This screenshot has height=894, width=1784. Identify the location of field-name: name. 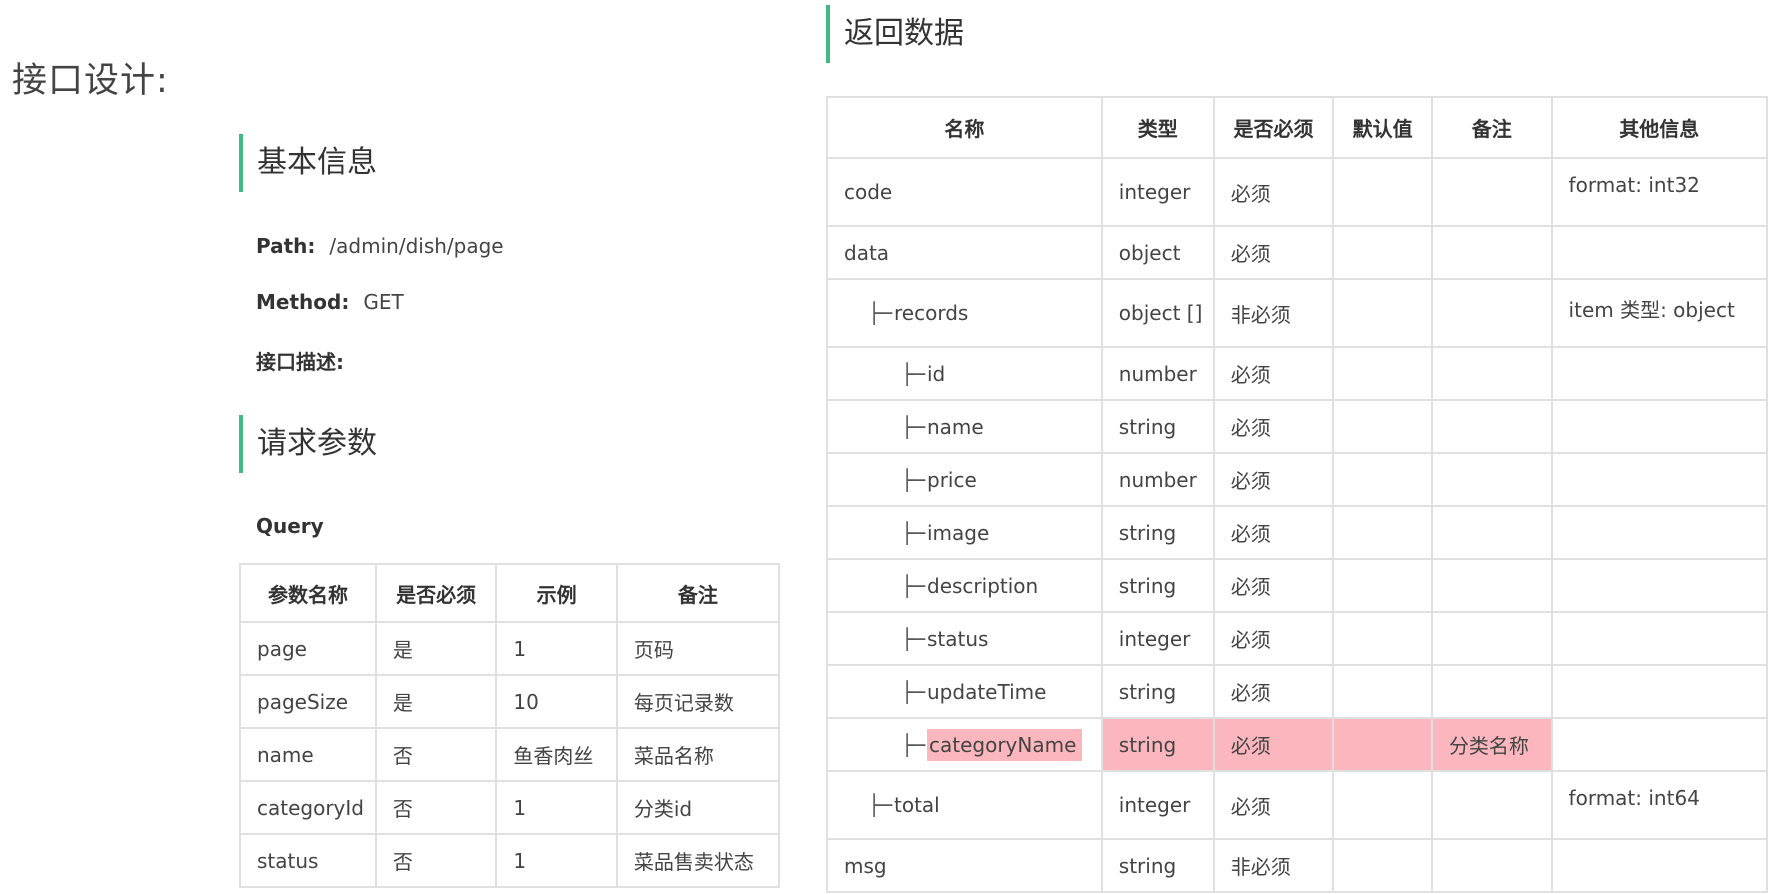
(955, 426).